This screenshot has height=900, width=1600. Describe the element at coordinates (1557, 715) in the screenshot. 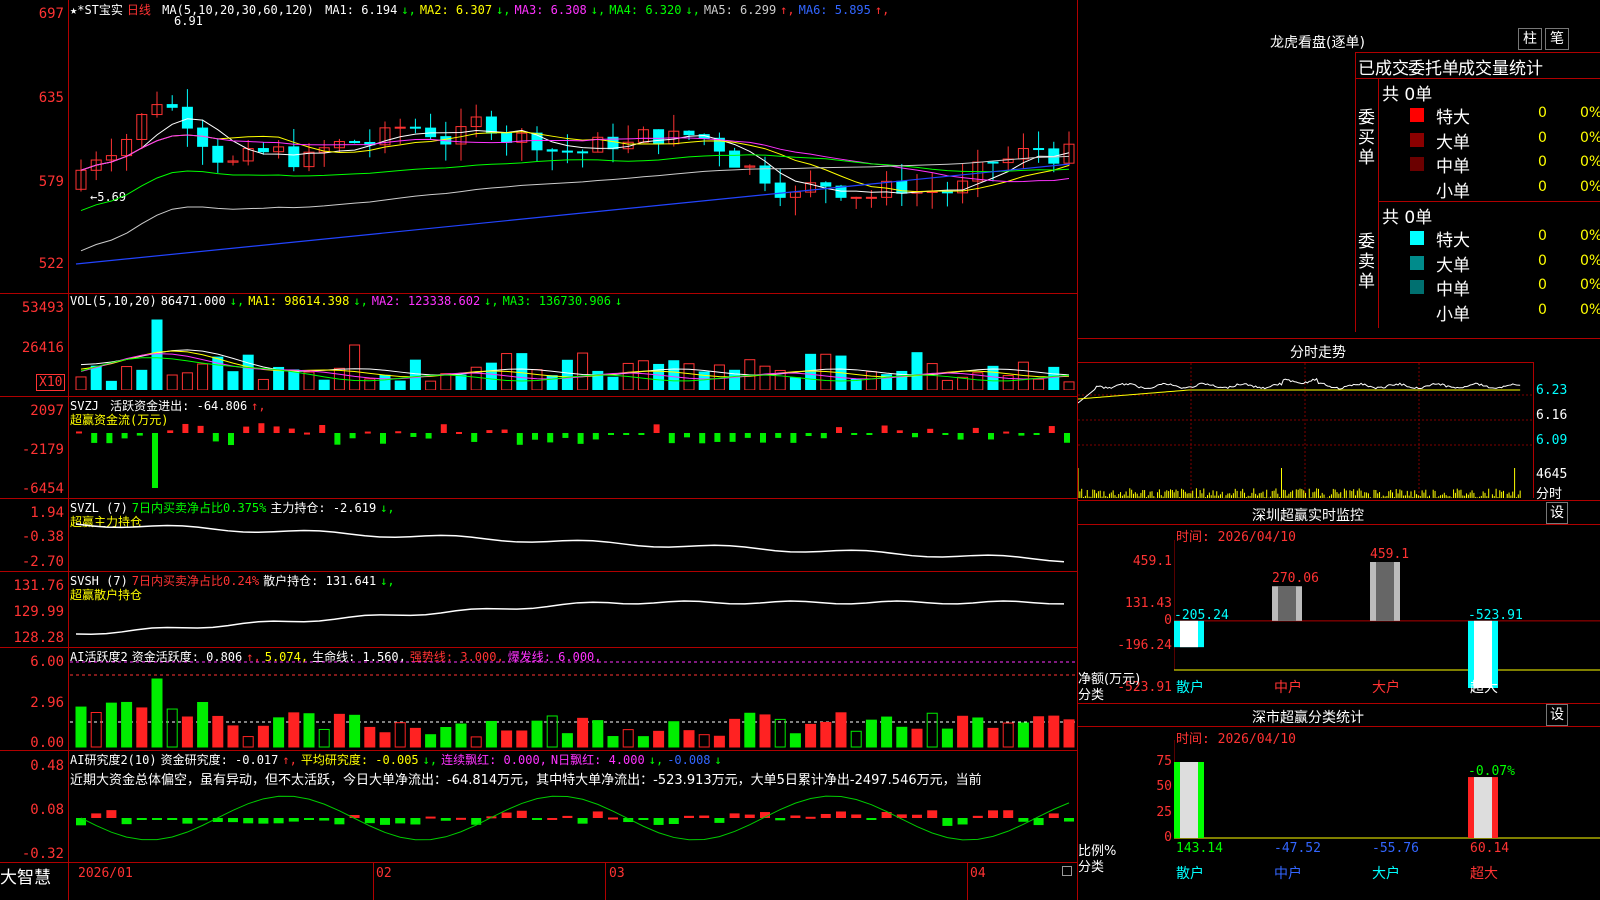

I see `sz-class-settings-button: 设` at that location.